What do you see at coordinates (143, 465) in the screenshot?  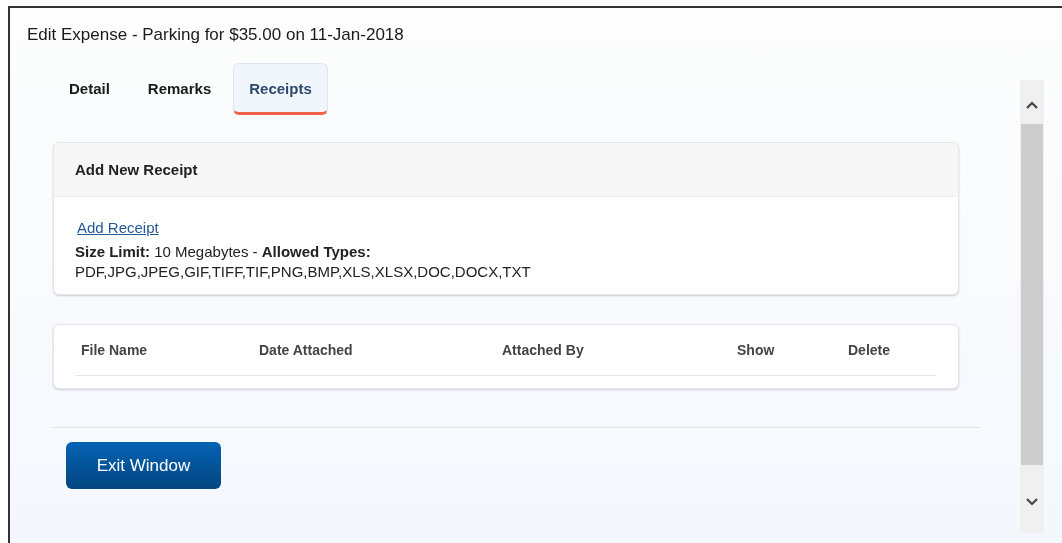 I see `exit-window-button: Exit Window` at bounding box center [143, 465].